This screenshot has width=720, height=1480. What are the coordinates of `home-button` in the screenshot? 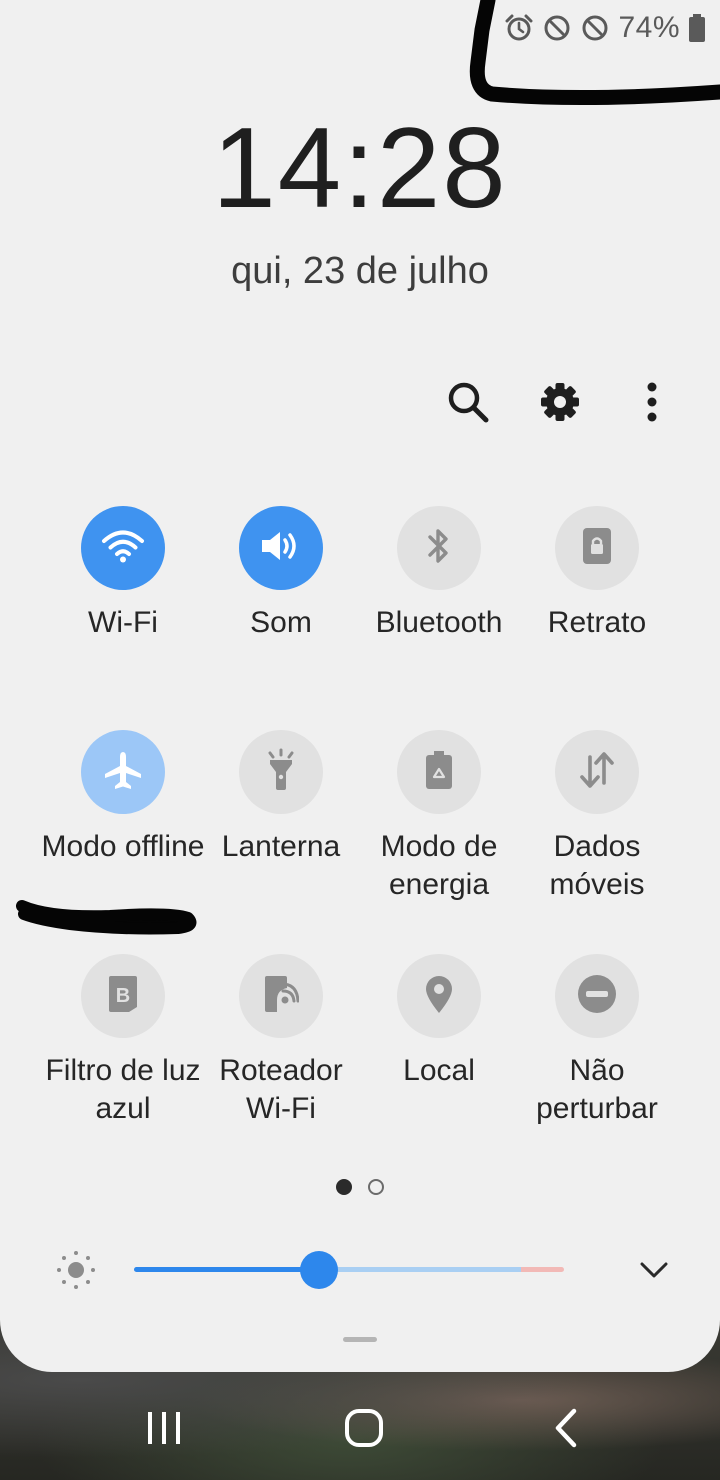 It's located at (364, 1430).